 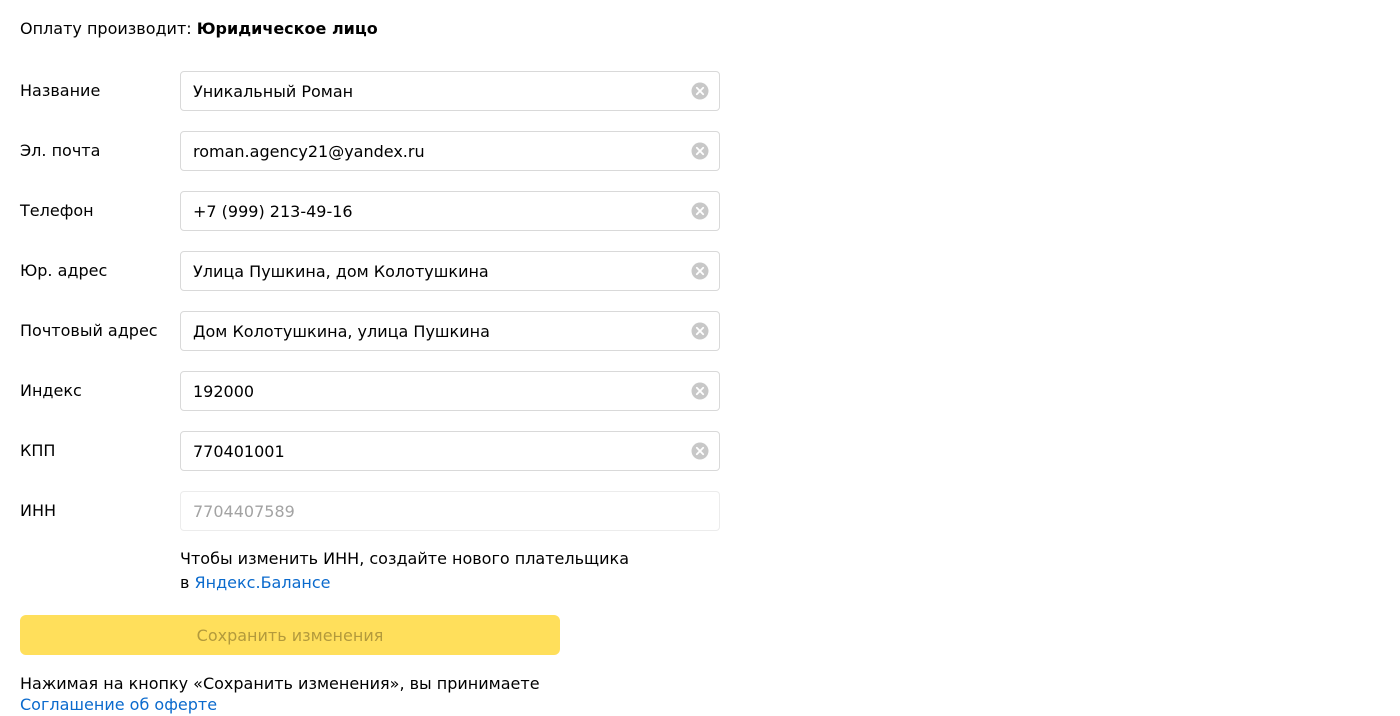 I want to click on field-row-inn: ИНН, so click(x=370, y=511).